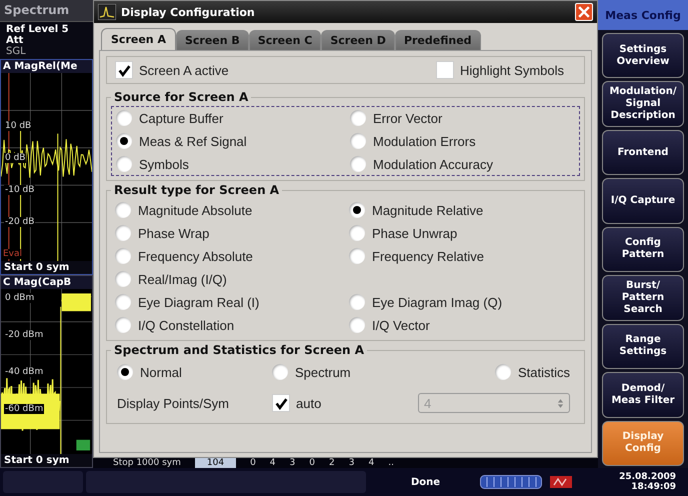  Describe the element at coordinates (15, 158) in the screenshot. I see `axis-label: 0 dB` at that location.